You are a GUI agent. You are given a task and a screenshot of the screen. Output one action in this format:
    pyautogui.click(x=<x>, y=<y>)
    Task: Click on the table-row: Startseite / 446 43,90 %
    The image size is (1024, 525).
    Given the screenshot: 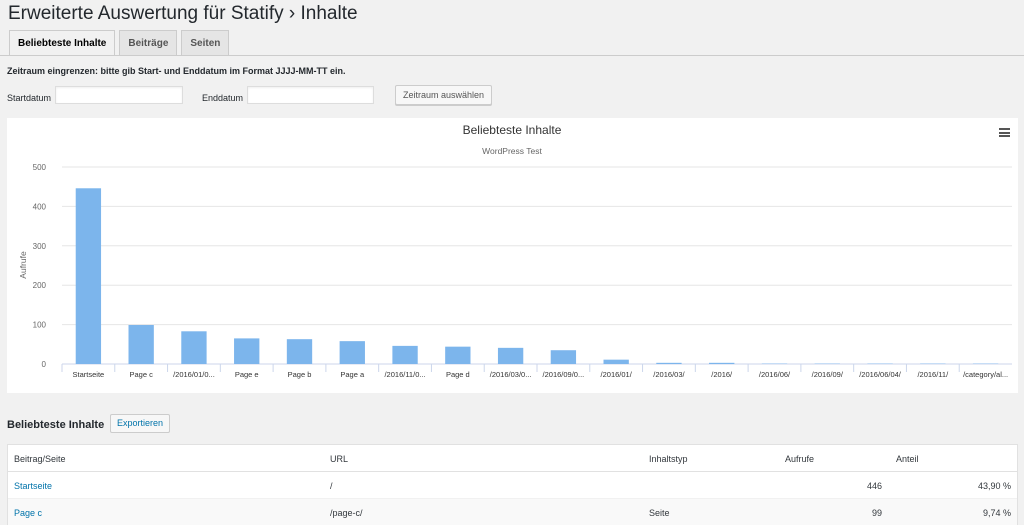 What is the action you would take?
    pyautogui.click(x=512, y=485)
    